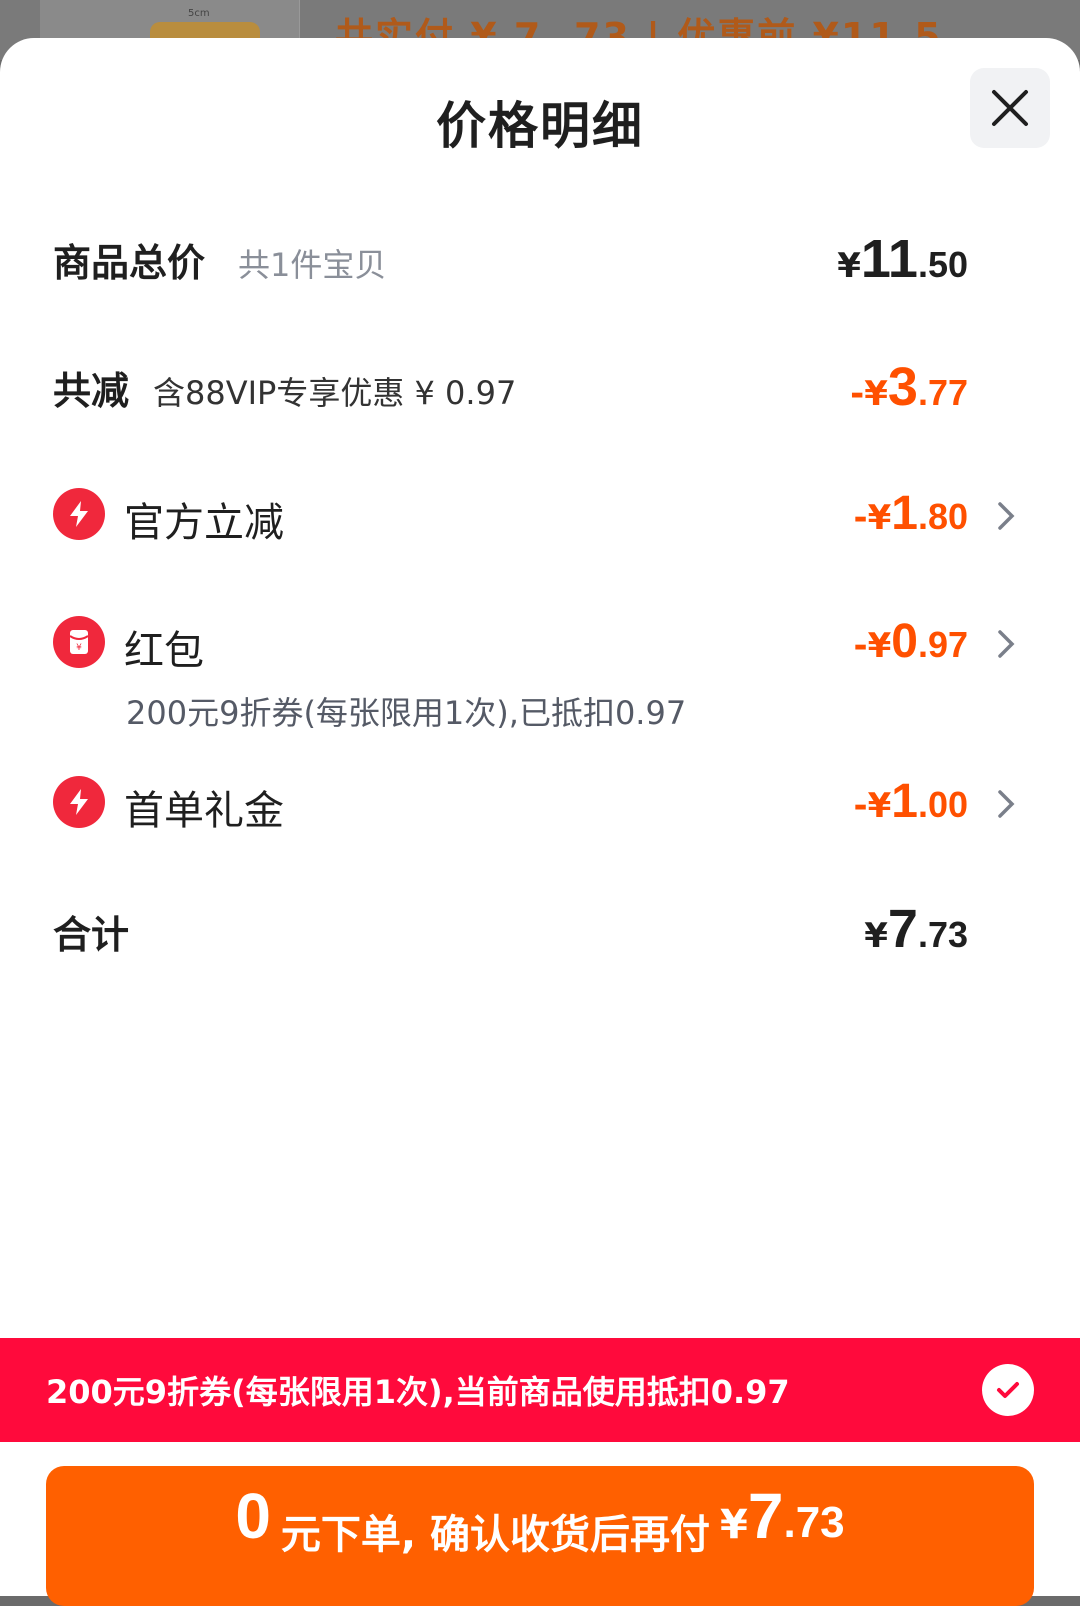  What do you see at coordinates (540, 803) in the screenshot?
I see `discount-row-first-order: 首单礼金 -¥ 1 .00` at bounding box center [540, 803].